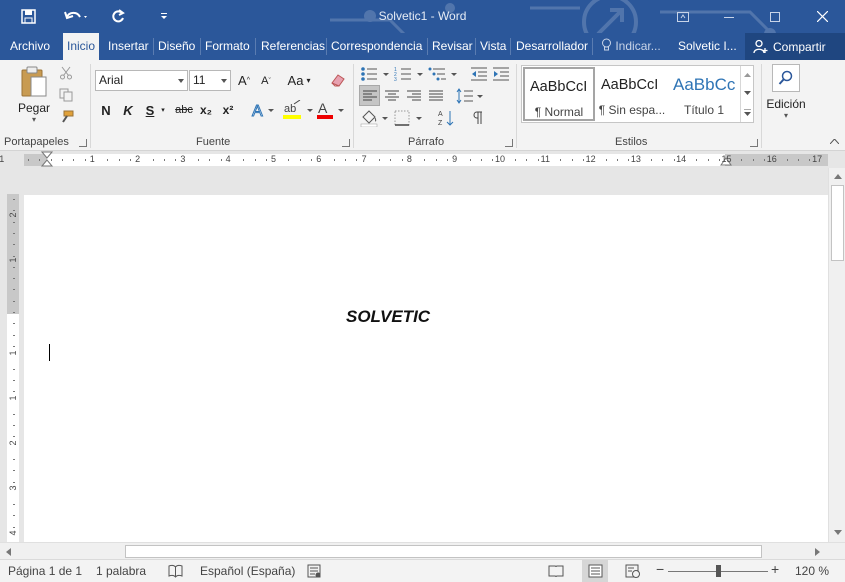 This screenshot has height=582, width=845. What do you see at coordinates (176, 46) in the screenshot?
I see `tab-diseno: Diseño` at bounding box center [176, 46].